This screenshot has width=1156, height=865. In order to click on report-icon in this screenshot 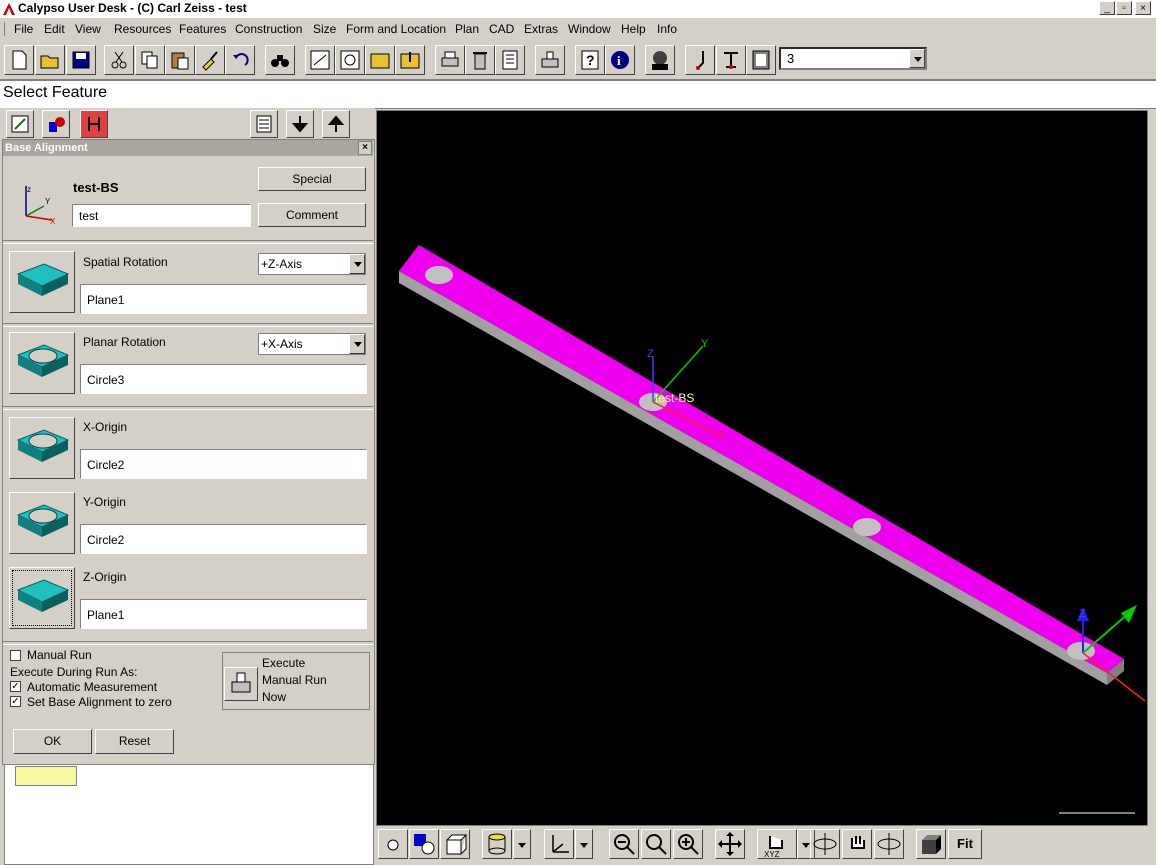, I will do `click(350, 60)`.